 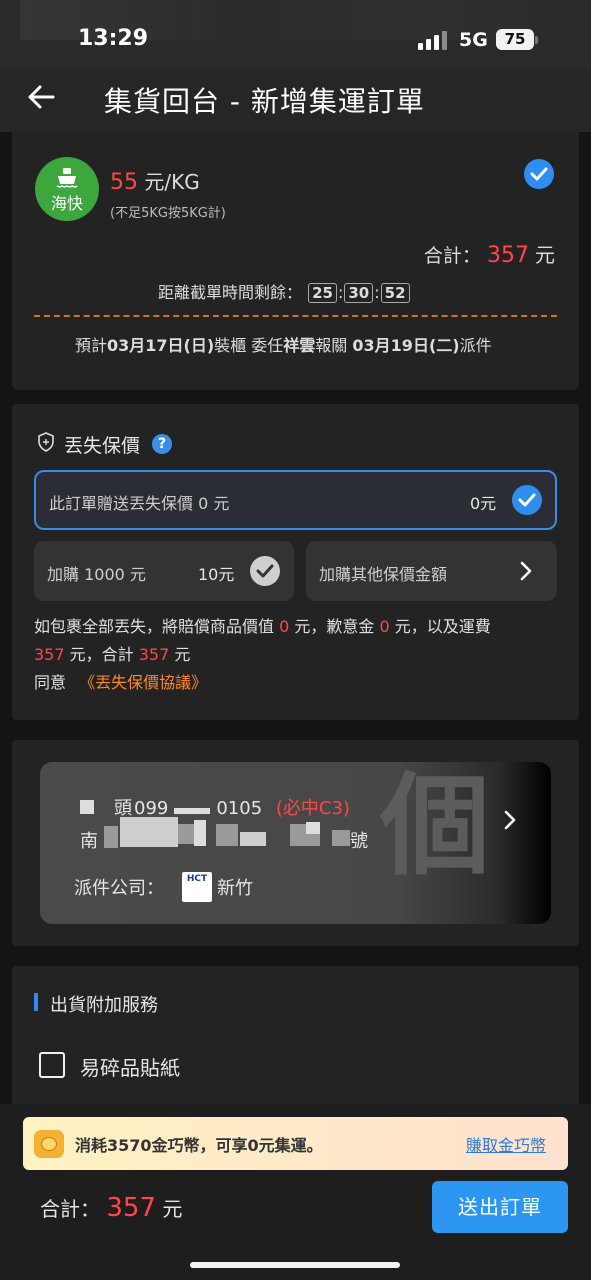 What do you see at coordinates (264, 101) in the screenshot?
I see `page-title: 集貨回台 - 新增集運訂單` at bounding box center [264, 101].